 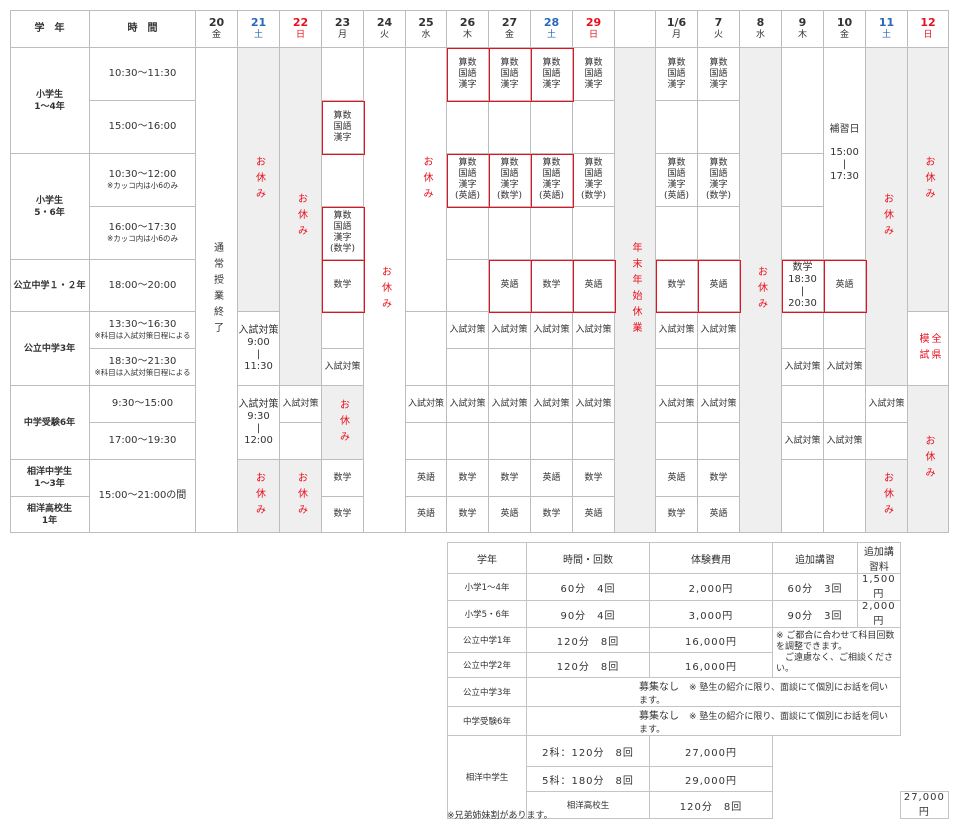 I want to click on time-label: 10:30～11:30, so click(x=143, y=74).